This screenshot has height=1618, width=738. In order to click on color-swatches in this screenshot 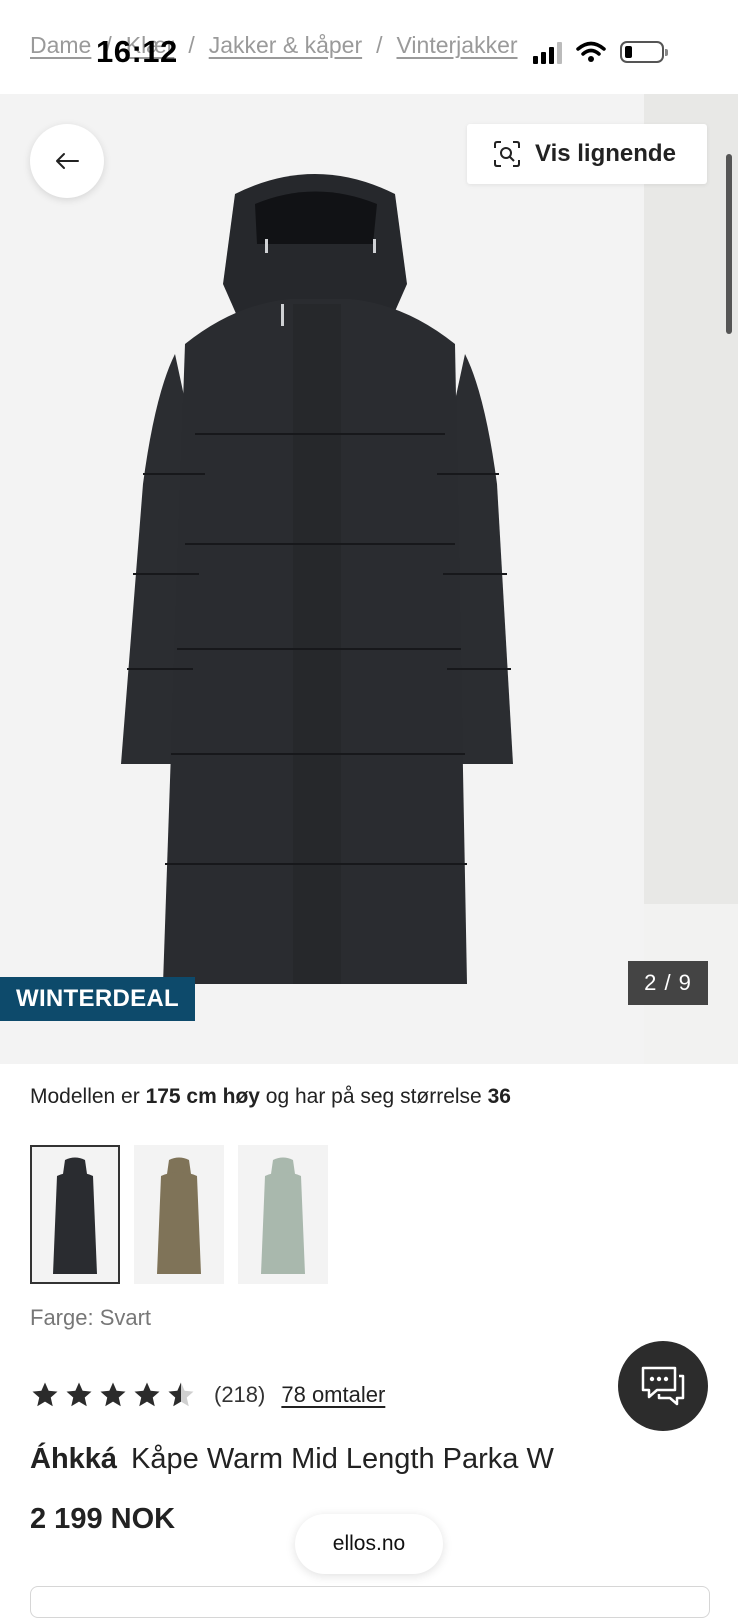, I will do `click(179, 1214)`.